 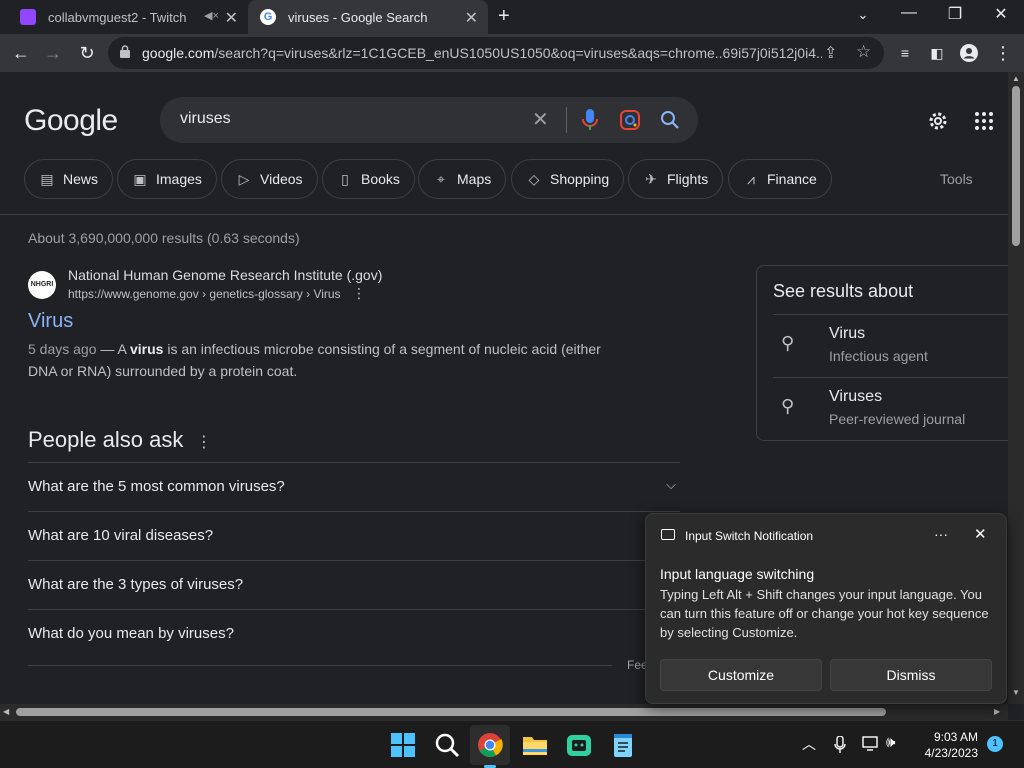 I want to click on windows-start-icon, so click(x=403, y=745).